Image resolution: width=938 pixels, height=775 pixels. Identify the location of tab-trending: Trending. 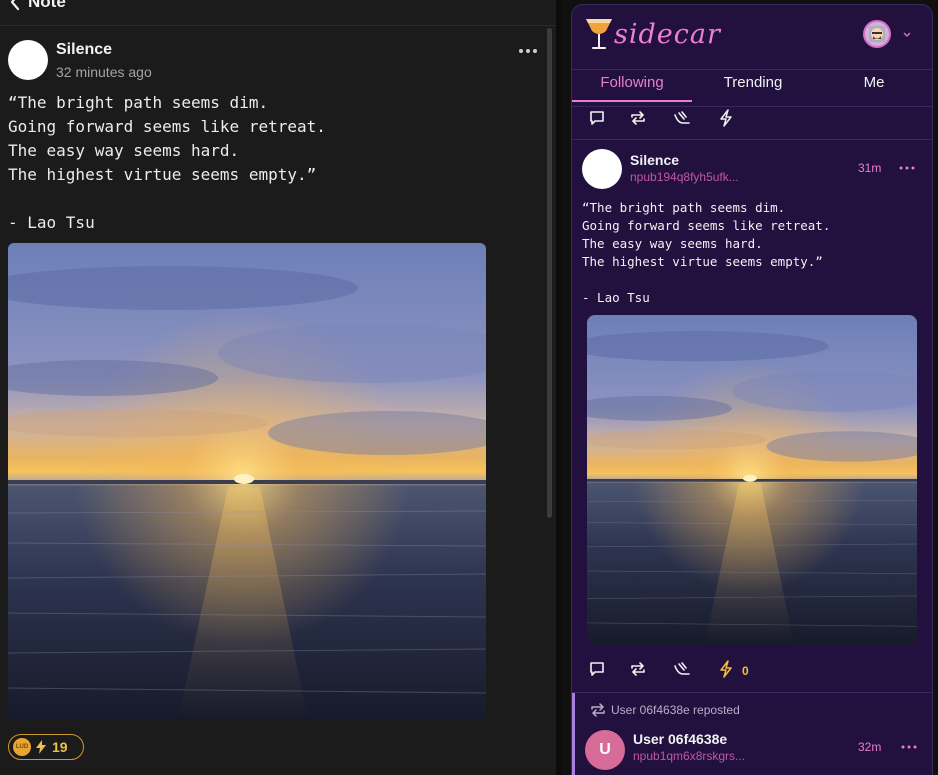
(753, 87).